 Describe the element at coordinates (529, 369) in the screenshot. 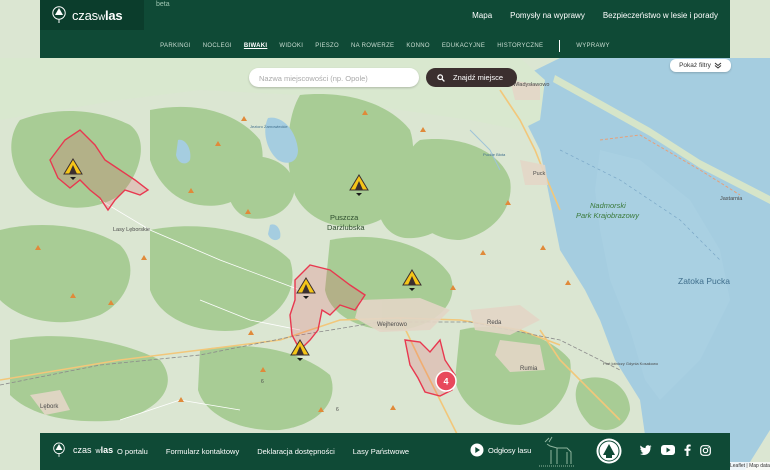

I see `label-rumia: Rumia` at that location.